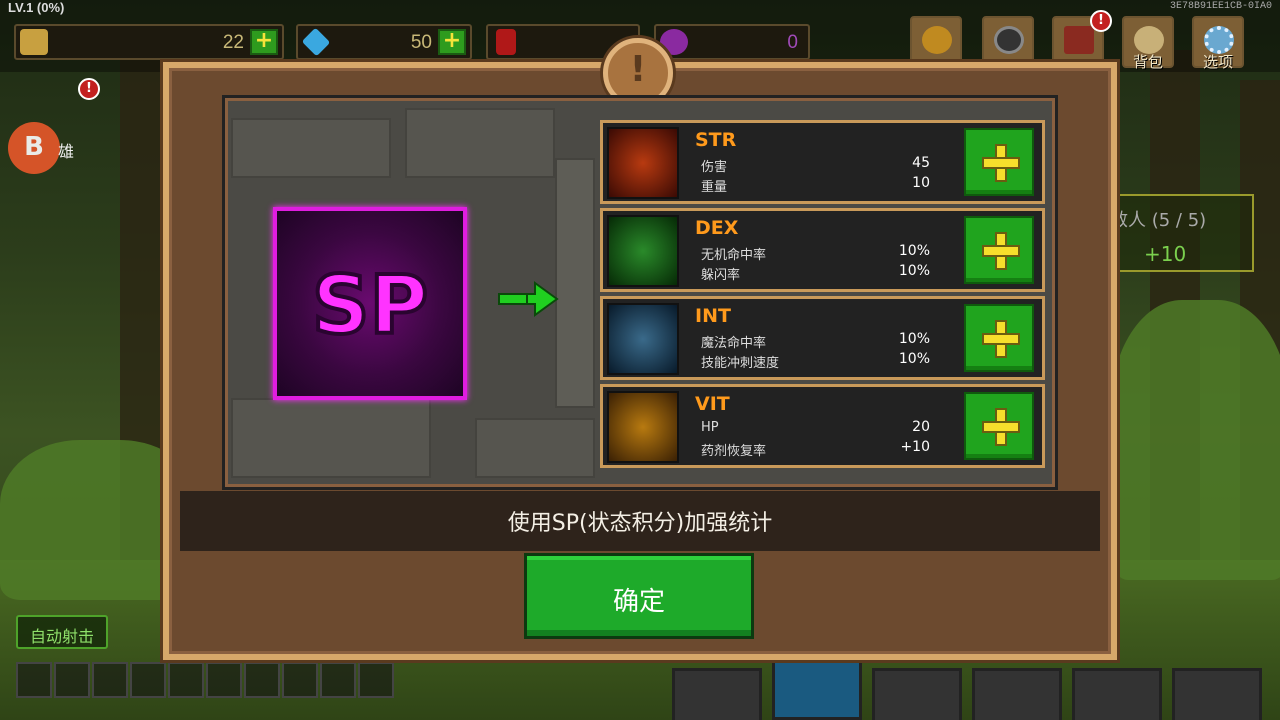 Image resolution: width=1280 pixels, height=720 pixels. Describe the element at coordinates (1079, 40) in the screenshot. I see `book-icon` at that location.